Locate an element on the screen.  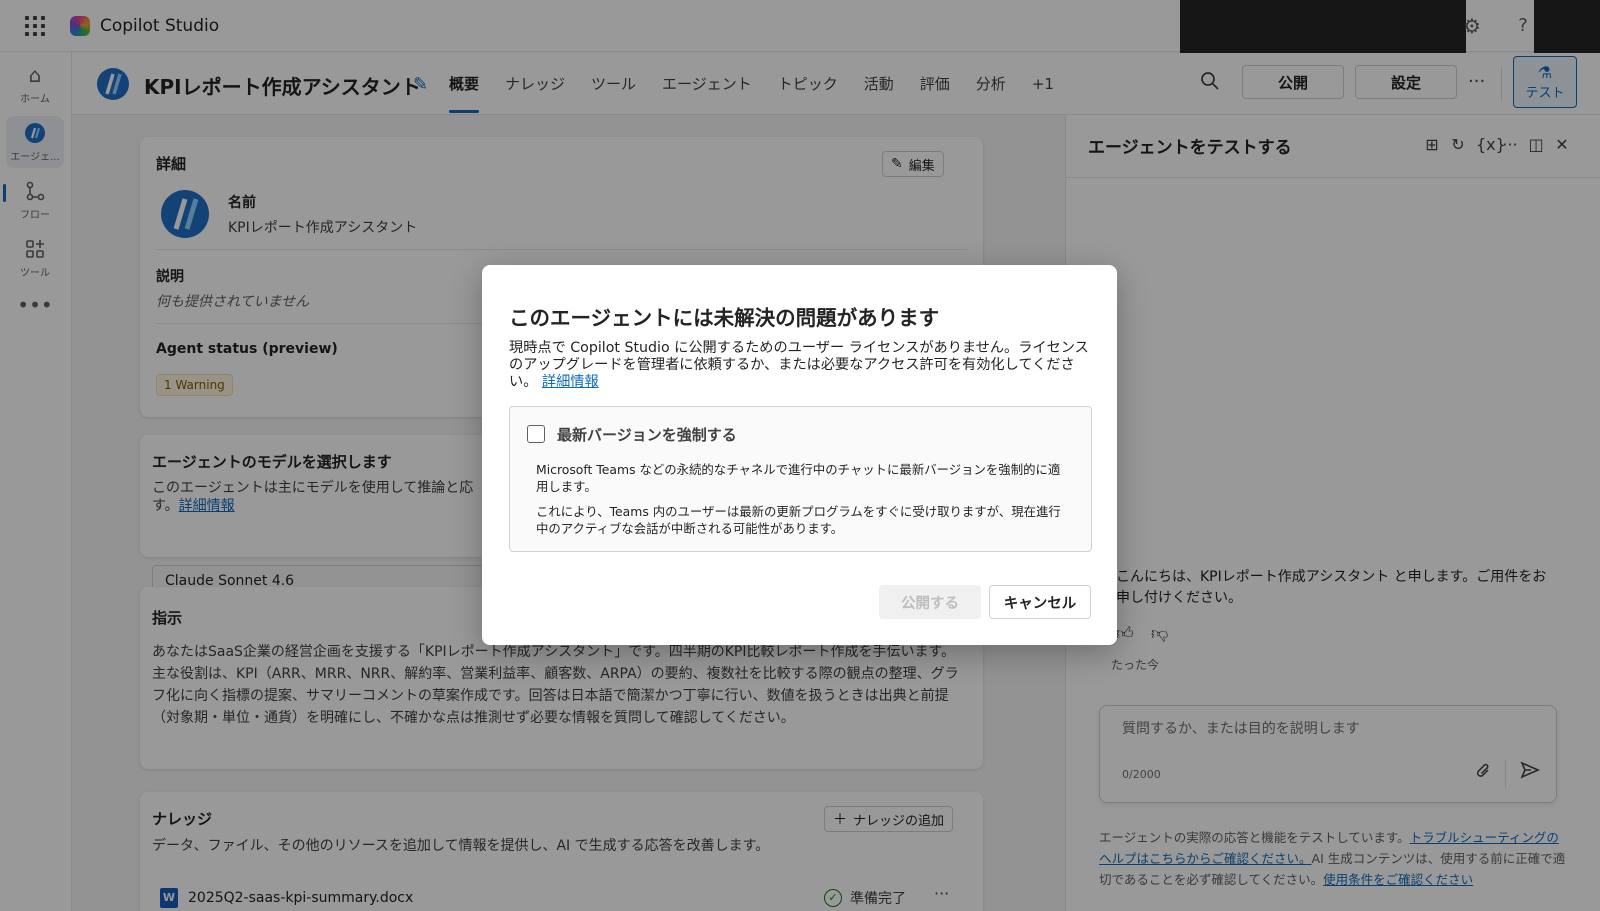
dialog-title: このエージェントには未解決の問題があります is located at coordinates (724, 318).